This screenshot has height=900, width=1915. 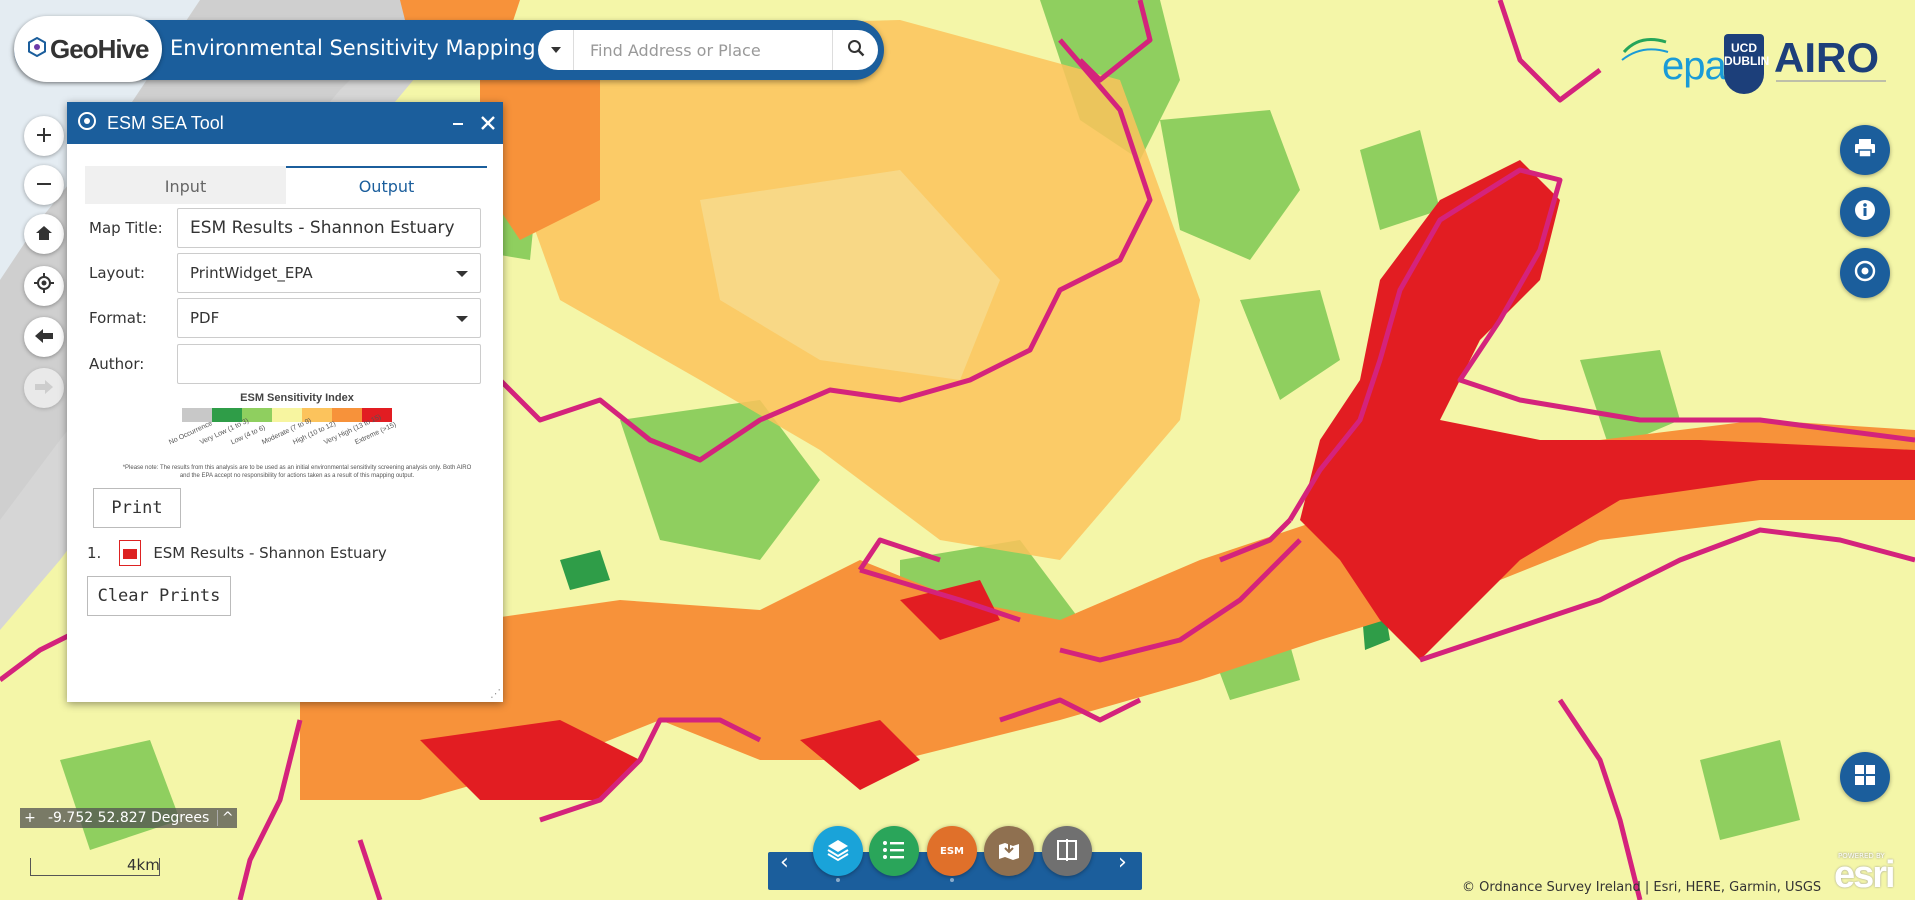 I want to click on swipe-icon, so click(x=1067, y=851).